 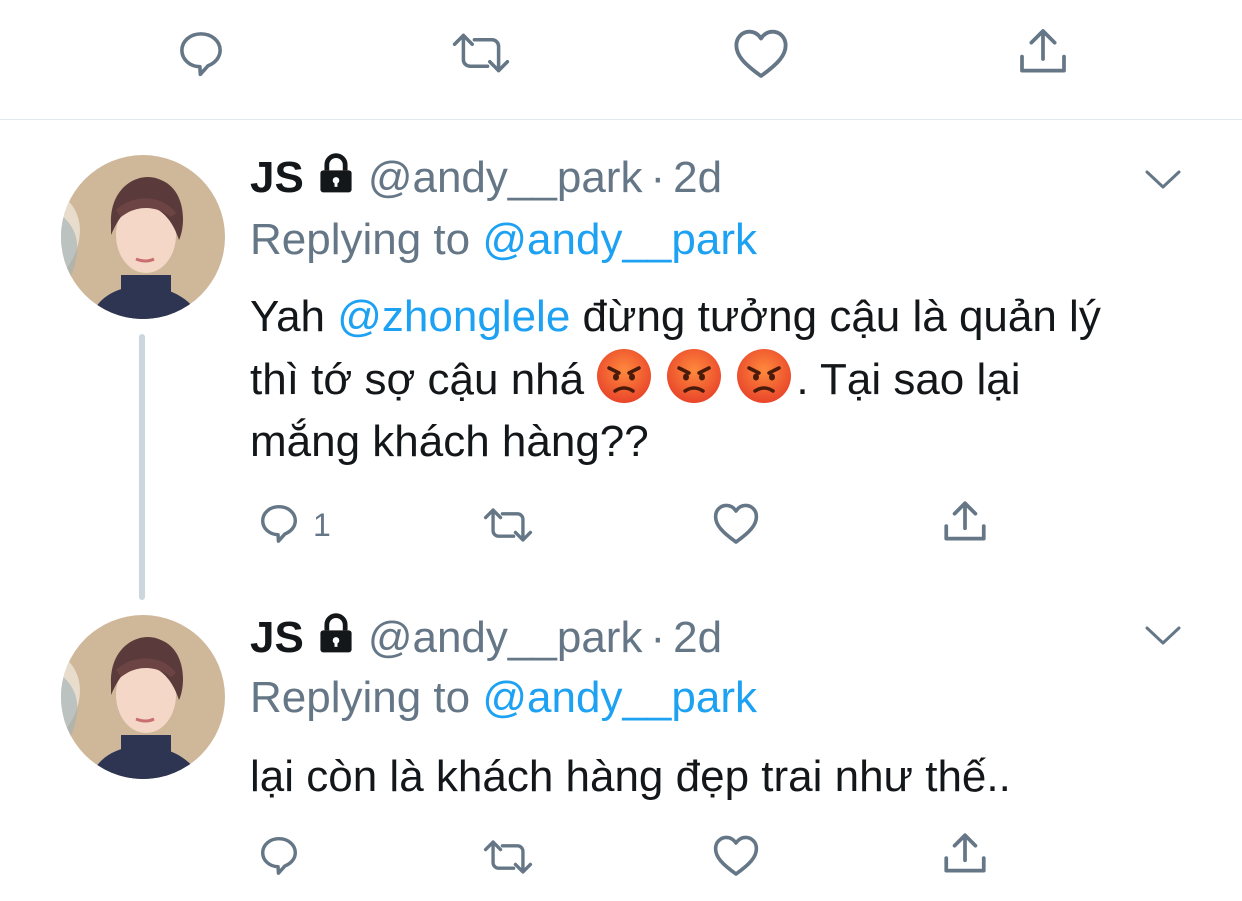 I want to click on text-segment: mắng khách hàng??, so click(x=449, y=441).